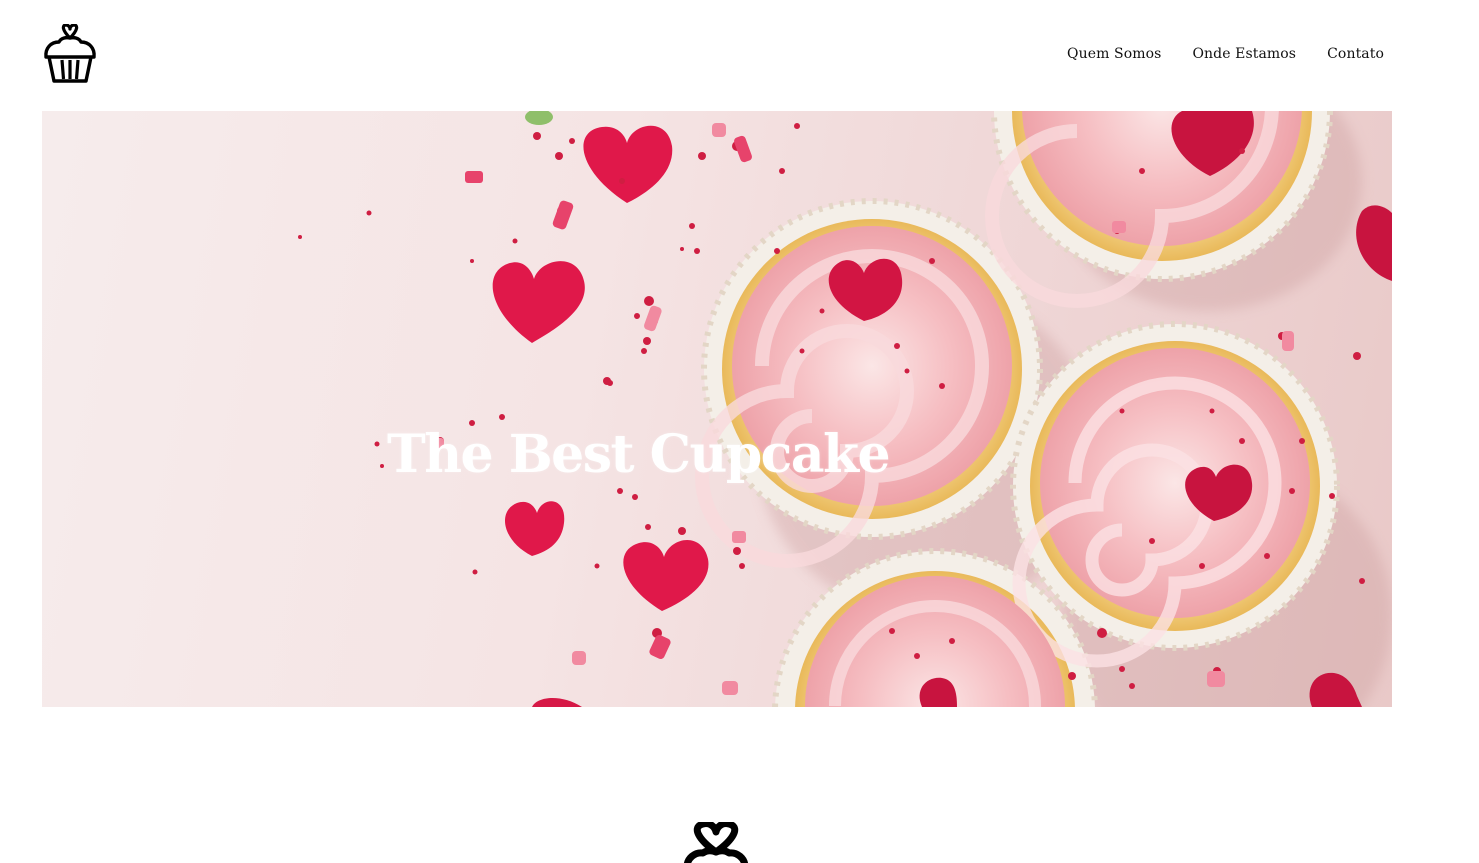 The height and width of the screenshot is (863, 1479). I want to click on site-header: Quem Somos Onde Estamos Contato, so click(739, 55).